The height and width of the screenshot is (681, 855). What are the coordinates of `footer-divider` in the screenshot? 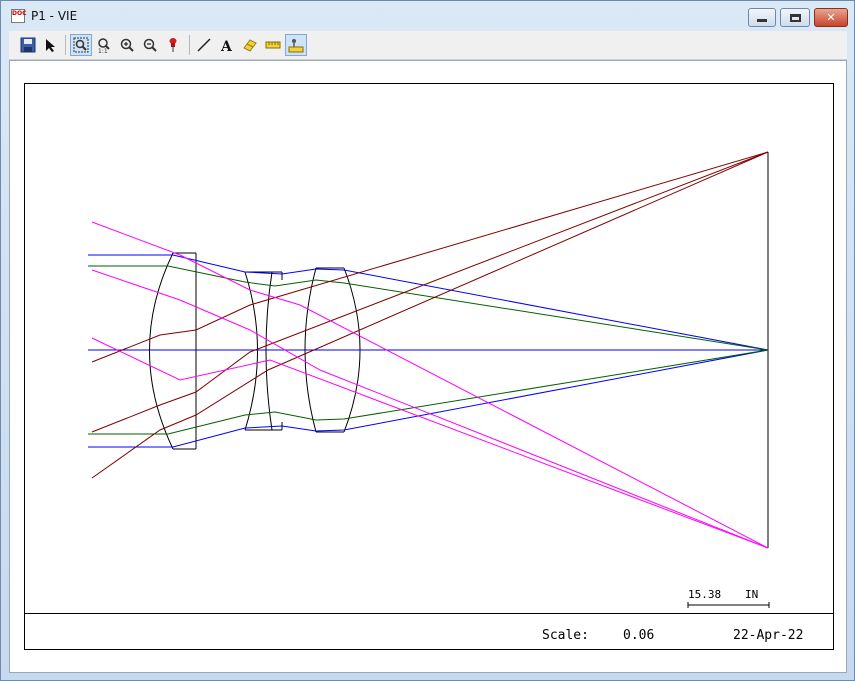 It's located at (429, 613).